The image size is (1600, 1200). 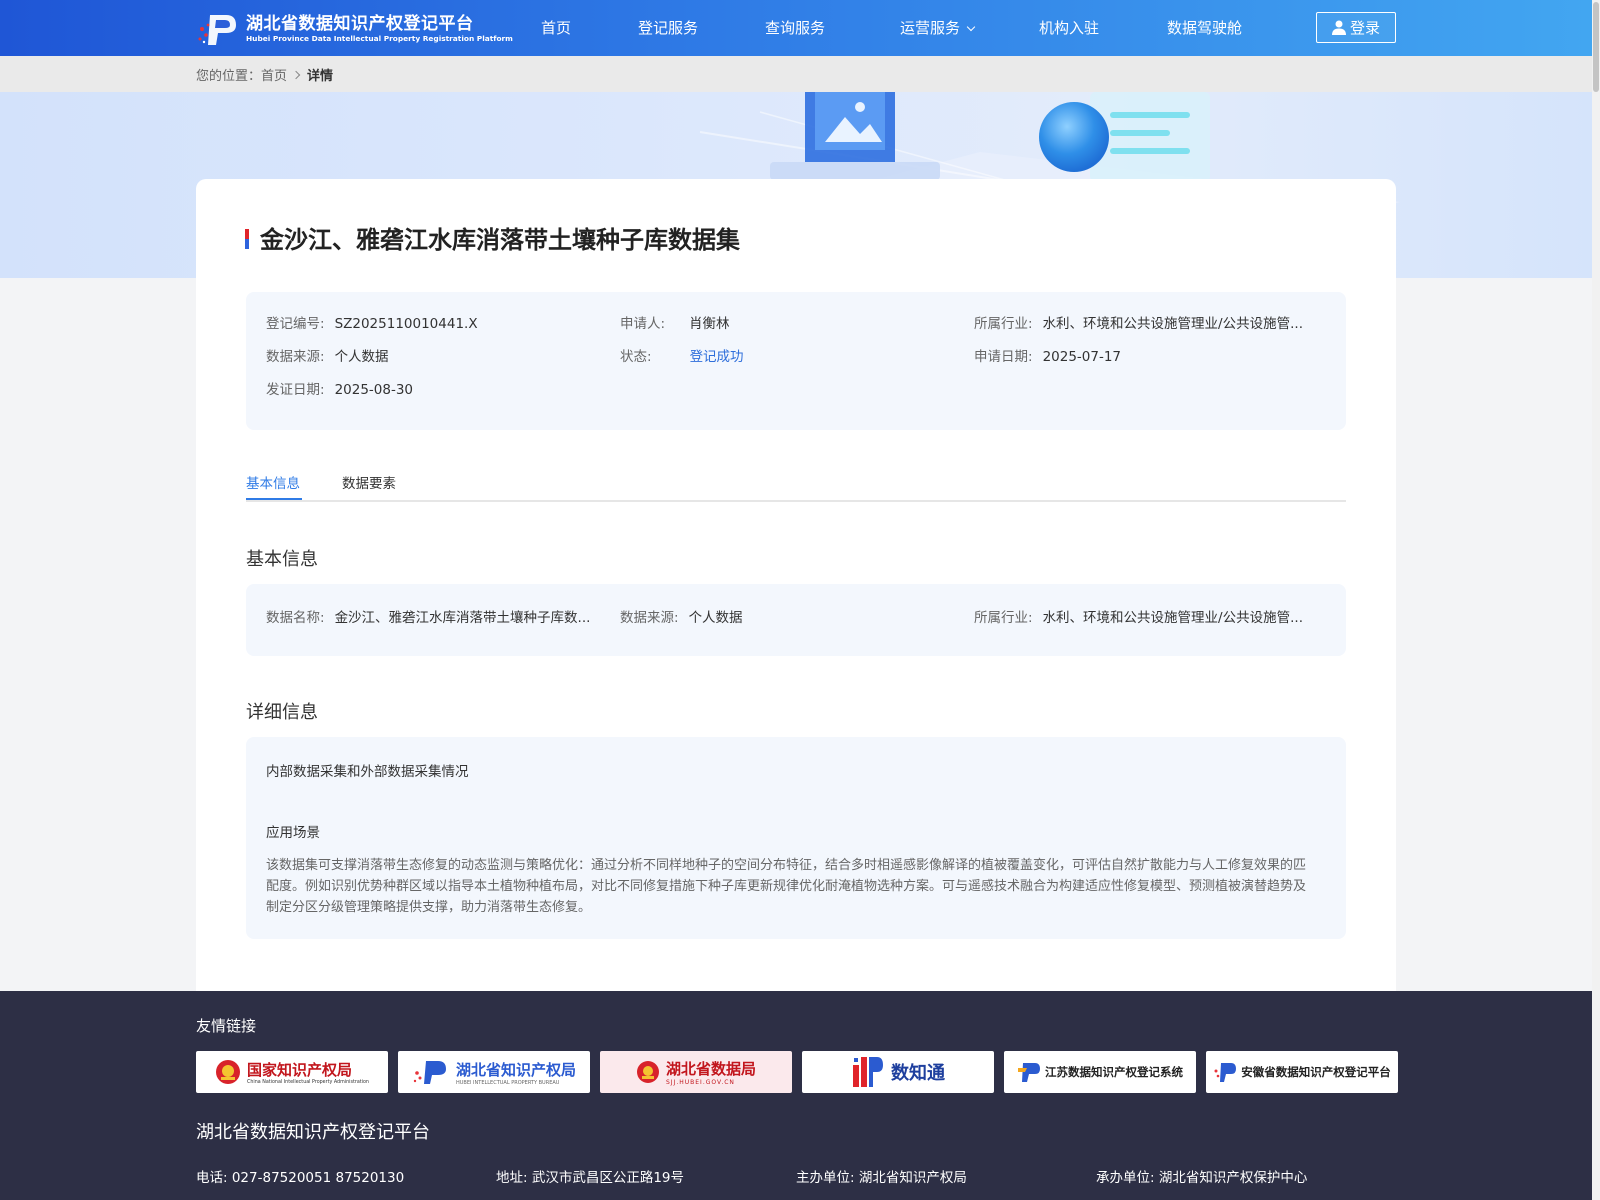 What do you see at coordinates (361, 357) in the screenshot?
I see `source-value: 个人数据` at bounding box center [361, 357].